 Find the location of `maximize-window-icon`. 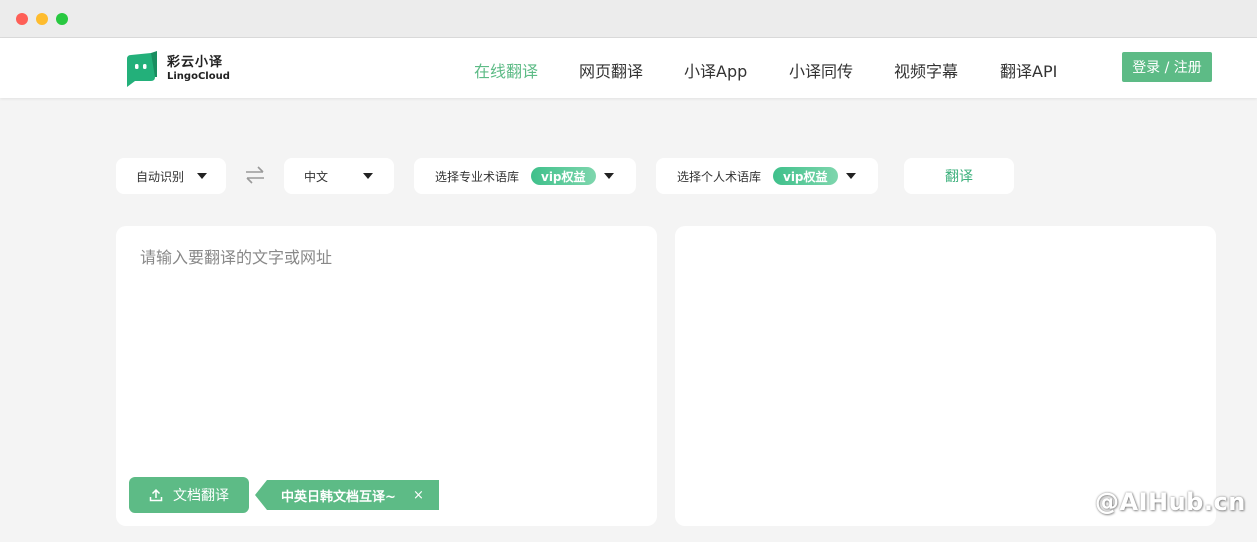

maximize-window-icon is located at coordinates (62, 19).